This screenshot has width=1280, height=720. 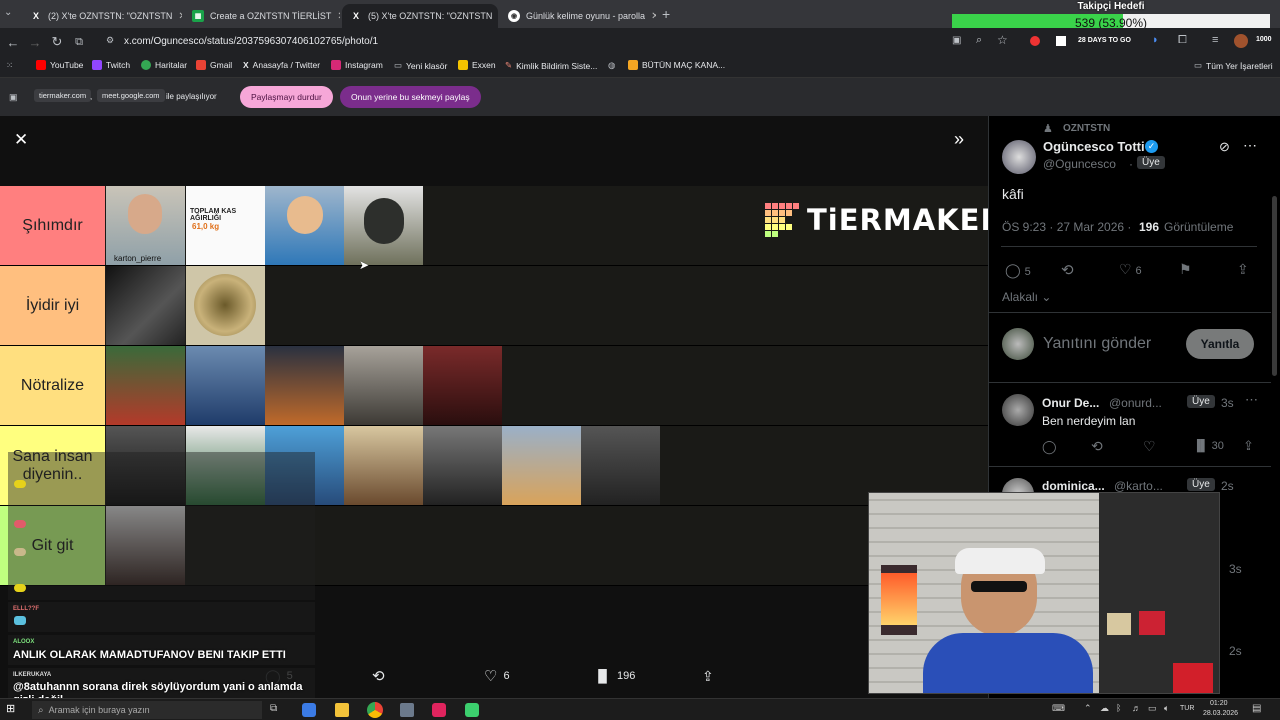 I want to click on heart-icon: ♡, so click(x=1149, y=446).